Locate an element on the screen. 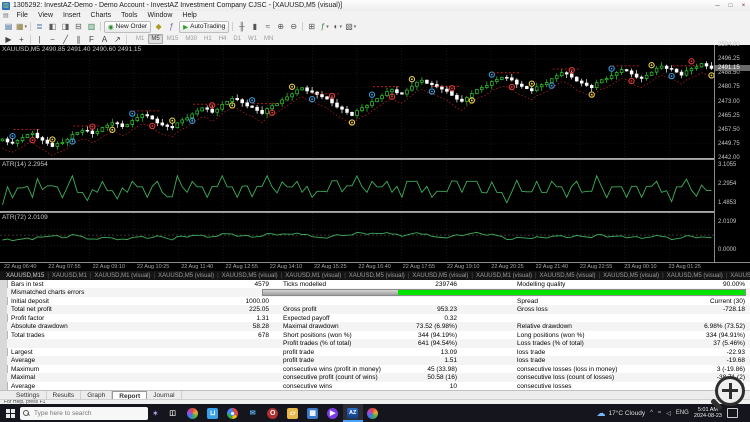  periods-icon: ◐ ▾ is located at coordinates (337, 26).